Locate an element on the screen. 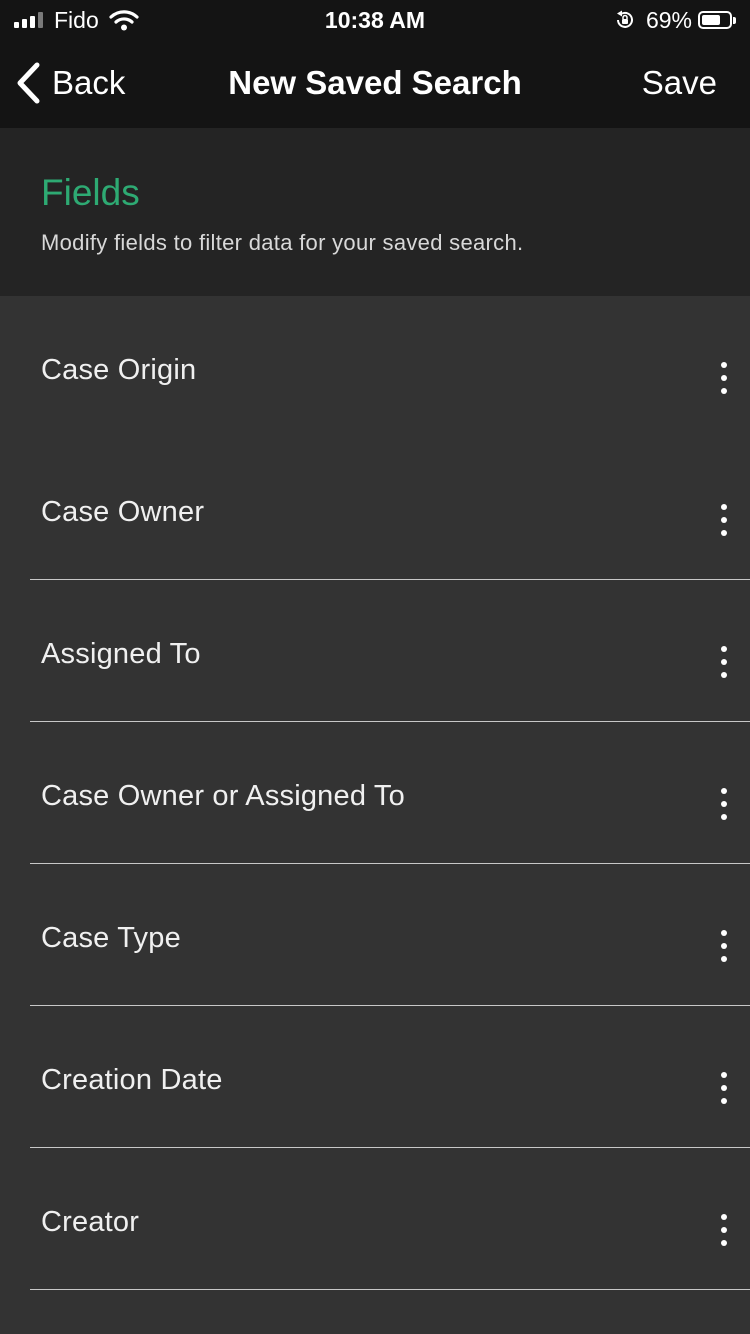 This screenshot has width=750, height=1334. back-button: Back is located at coordinates (69, 83).